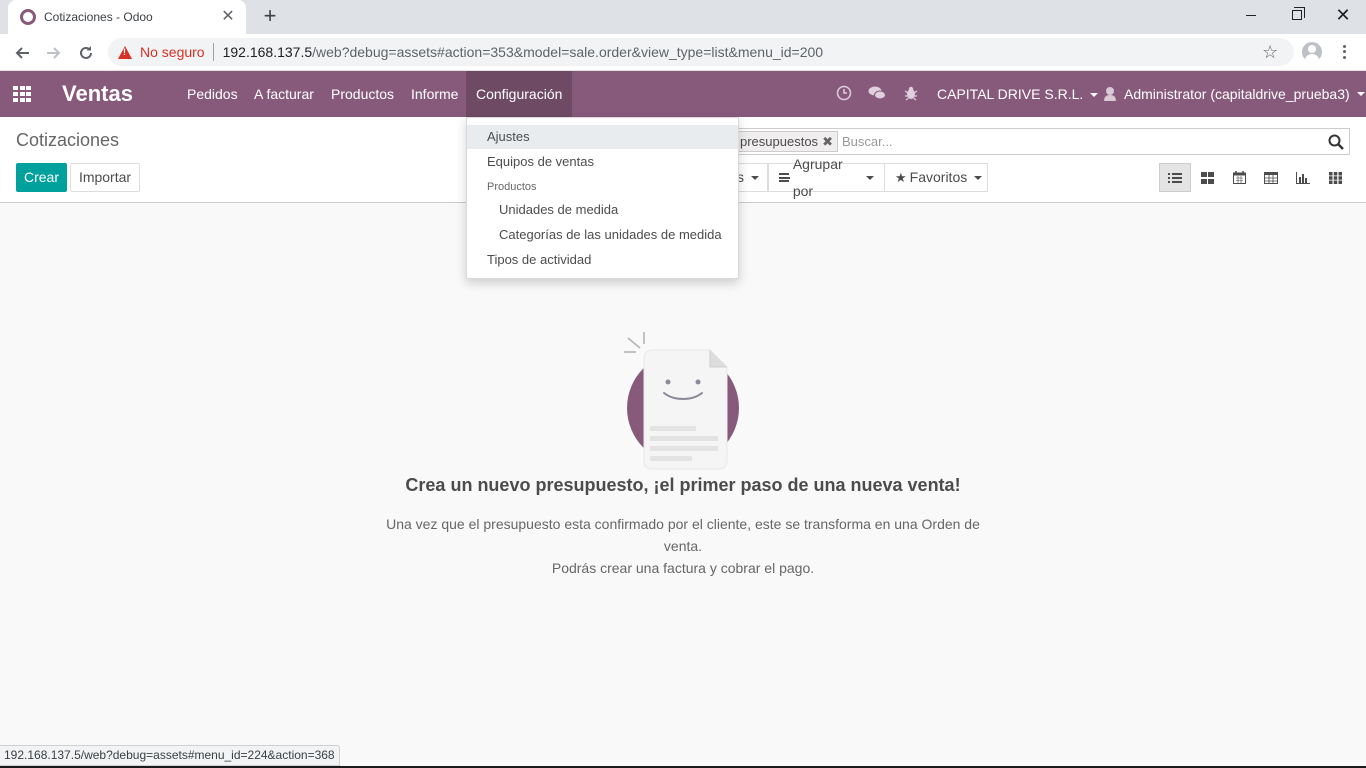  Describe the element at coordinates (228, 17) in the screenshot. I see `tab-close-icon: ✕` at that location.